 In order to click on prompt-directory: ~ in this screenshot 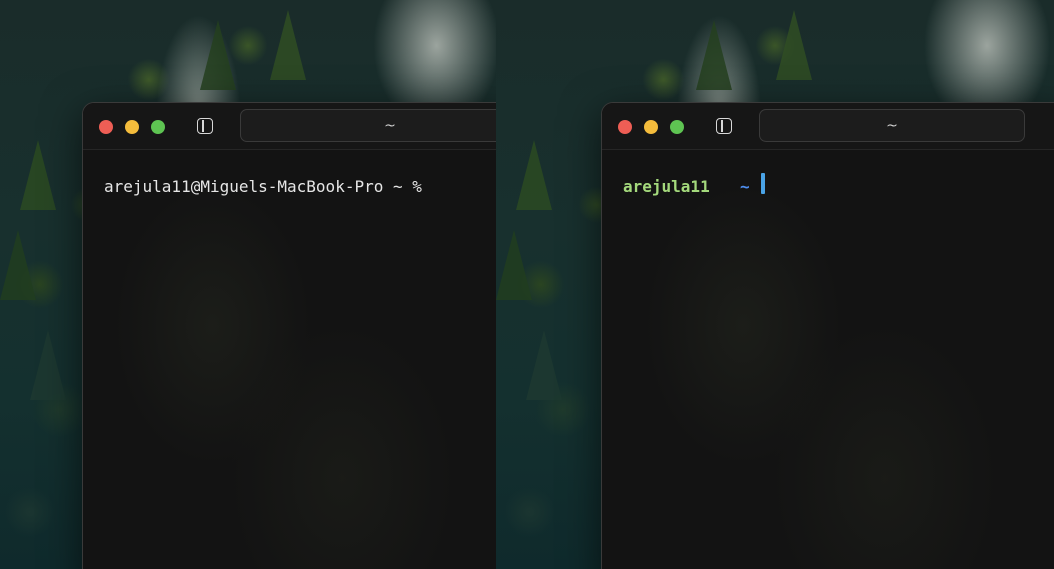, I will do `click(745, 186)`.